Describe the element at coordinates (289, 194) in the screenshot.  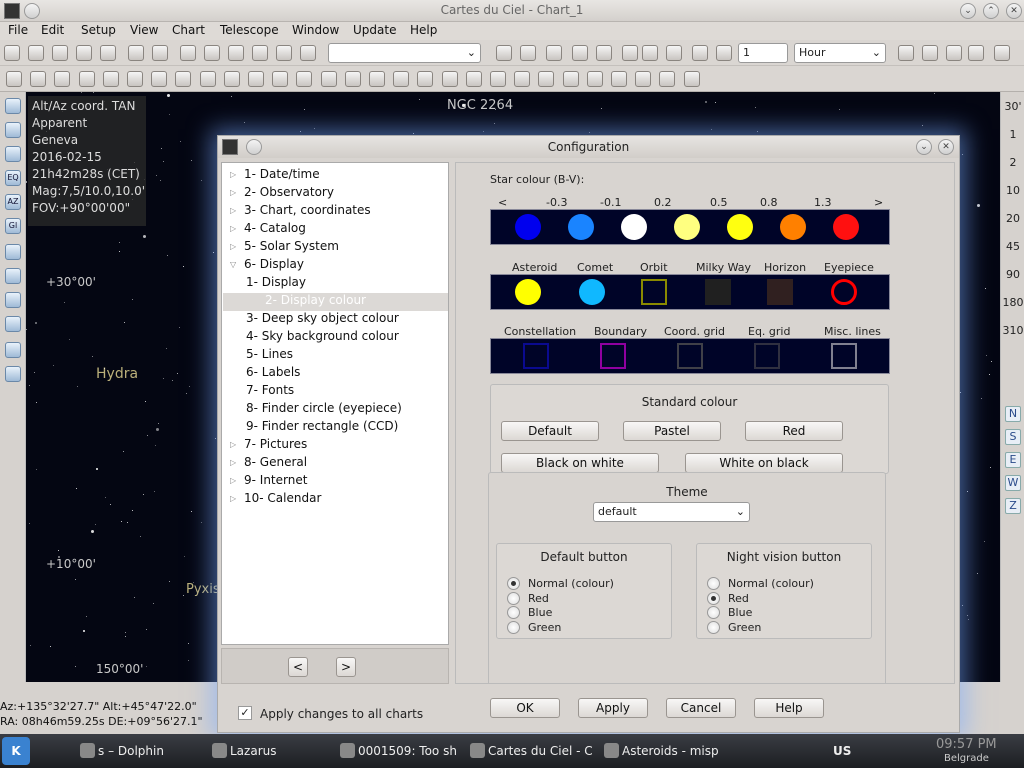
I see `tree-item: 2- Observatory` at that location.